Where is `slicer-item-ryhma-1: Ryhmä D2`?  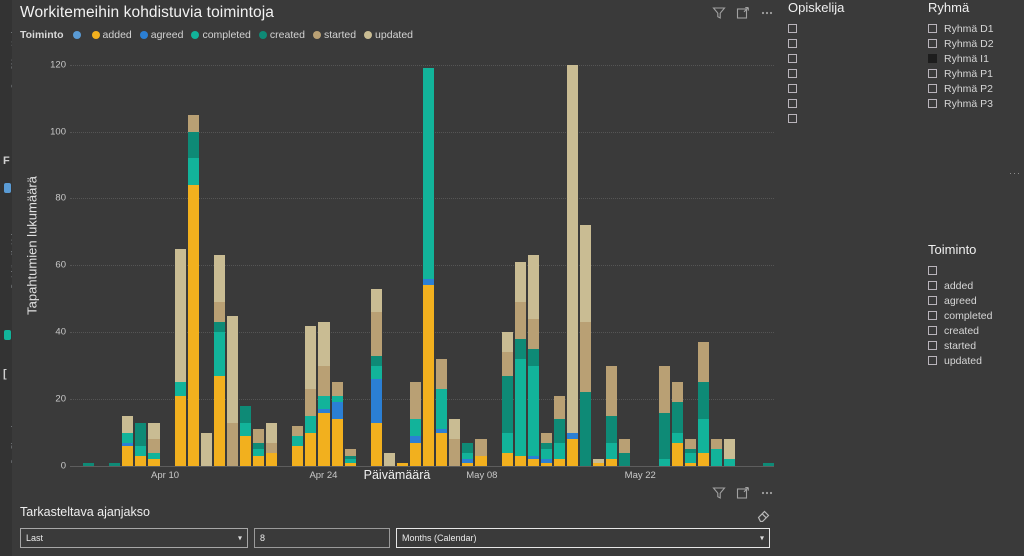 slicer-item-ryhma-1: Ryhmä D2 is located at coordinates (976, 43).